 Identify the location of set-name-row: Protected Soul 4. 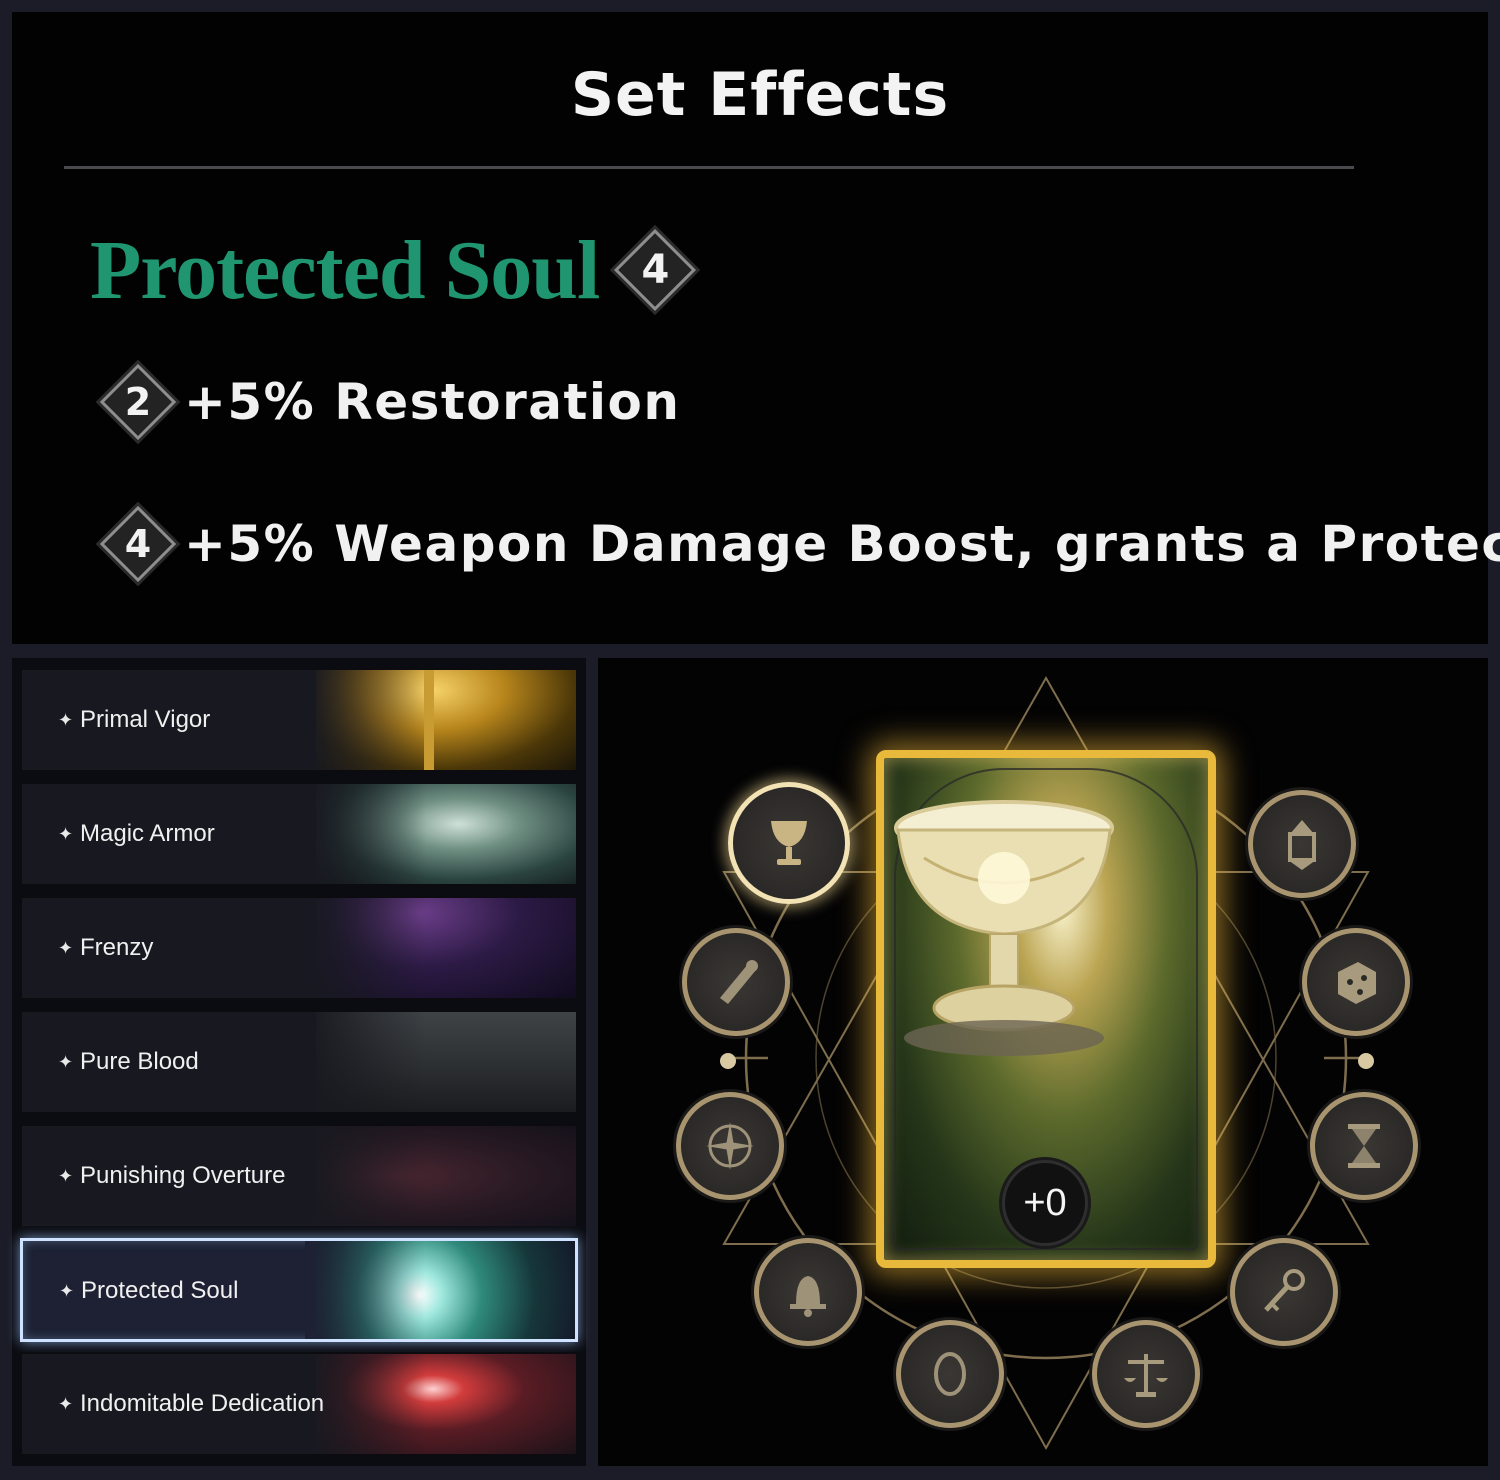
(393, 270).